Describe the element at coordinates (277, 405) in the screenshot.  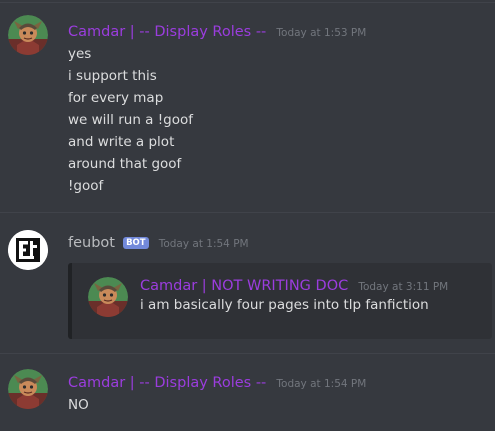
I see `message-content: NO` at that location.